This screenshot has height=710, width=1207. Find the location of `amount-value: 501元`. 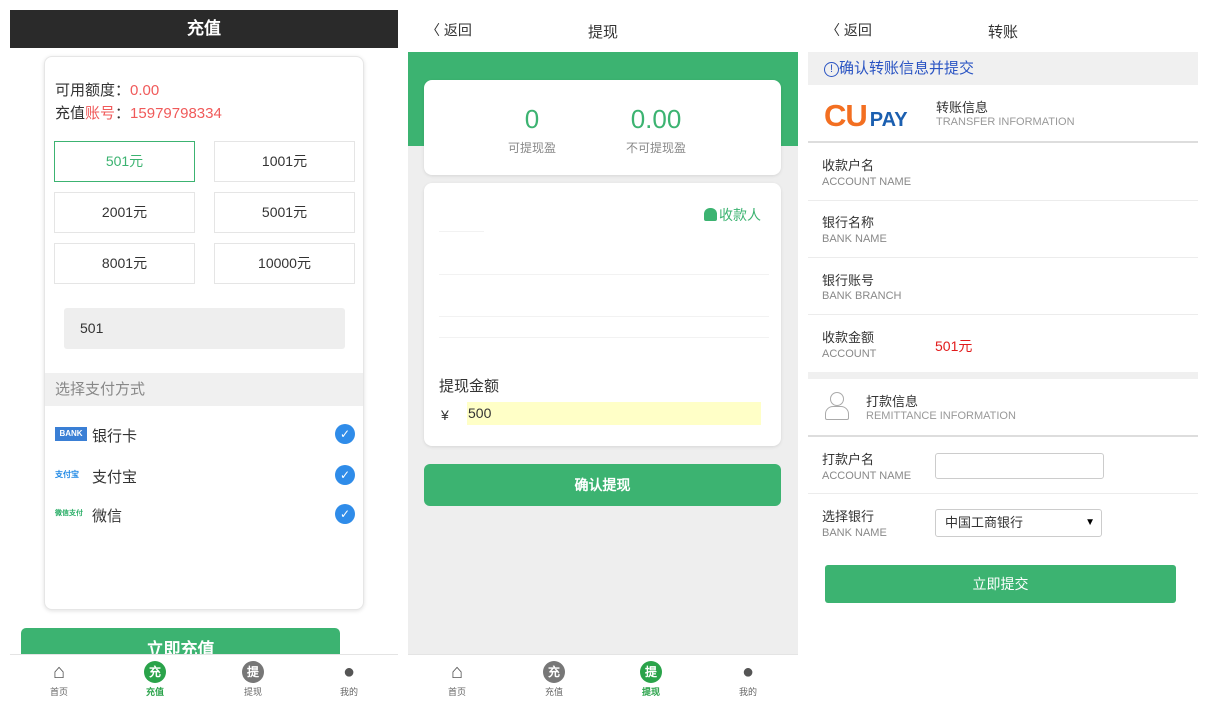

amount-value: 501元 is located at coordinates (954, 346).